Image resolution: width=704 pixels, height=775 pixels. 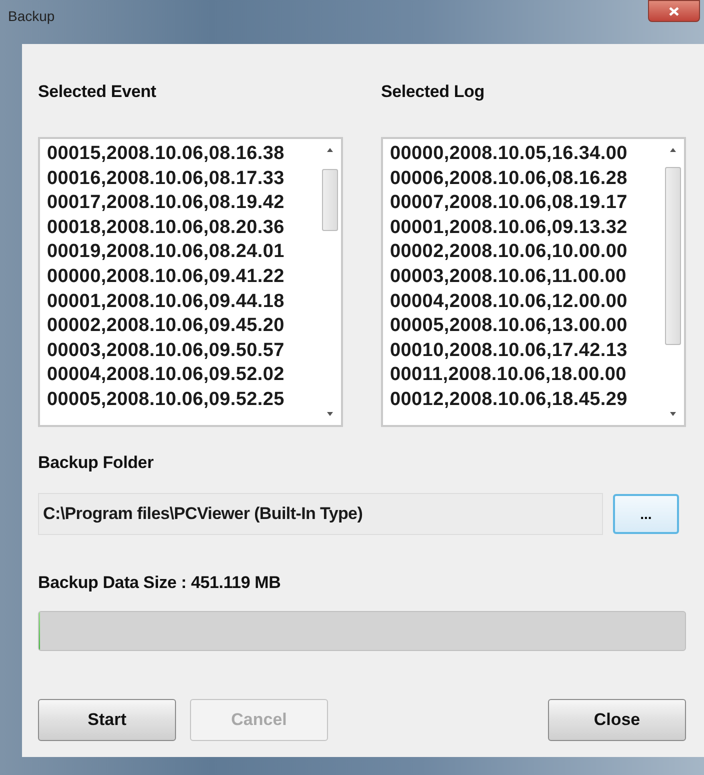 What do you see at coordinates (526, 203) in the screenshot?
I see `list-item: 00007,2008.10.06,08.19.17` at bounding box center [526, 203].